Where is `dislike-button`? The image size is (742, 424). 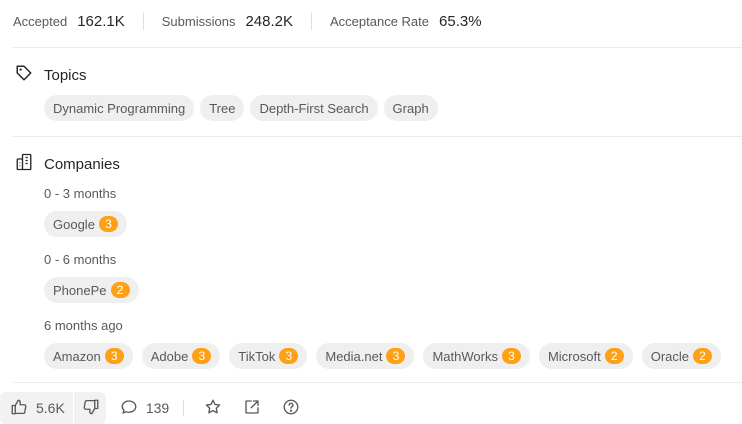
dislike-button is located at coordinates (90, 408).